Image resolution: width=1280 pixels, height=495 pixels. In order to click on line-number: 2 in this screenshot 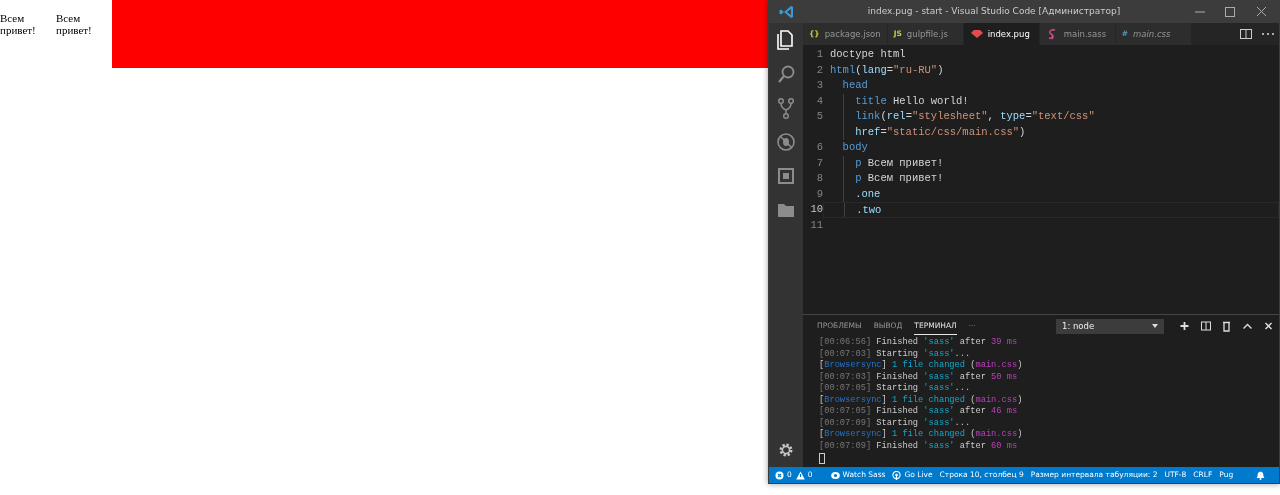, I will do `click(819, 70)`.